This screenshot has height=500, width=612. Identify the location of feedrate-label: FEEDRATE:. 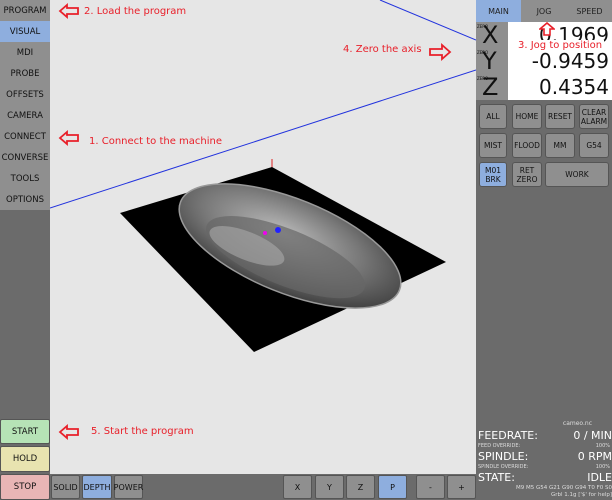
(508, 435).